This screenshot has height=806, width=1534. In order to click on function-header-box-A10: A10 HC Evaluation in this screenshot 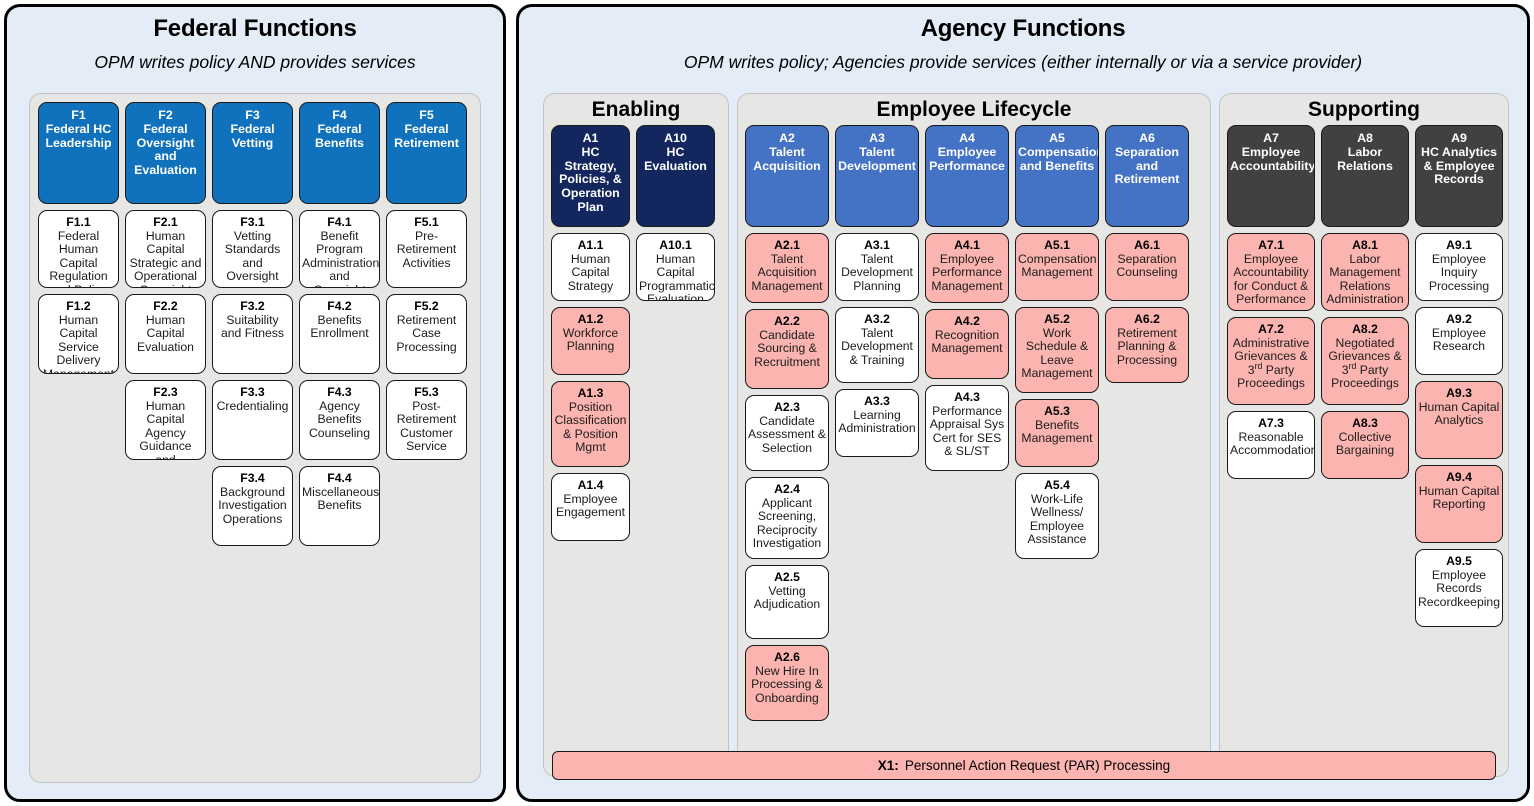, I will do `click(675, 176)`.